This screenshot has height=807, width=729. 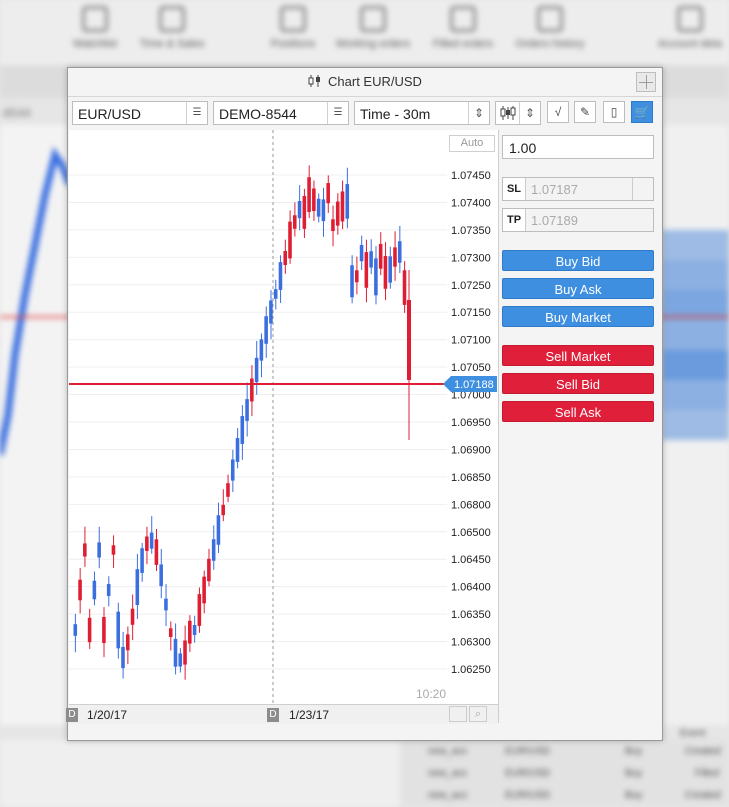 What do you see at coordinates (471, 341) in the screenshot?
I see `y-tick-label: 1.07100` at bounding box center [471, 341].